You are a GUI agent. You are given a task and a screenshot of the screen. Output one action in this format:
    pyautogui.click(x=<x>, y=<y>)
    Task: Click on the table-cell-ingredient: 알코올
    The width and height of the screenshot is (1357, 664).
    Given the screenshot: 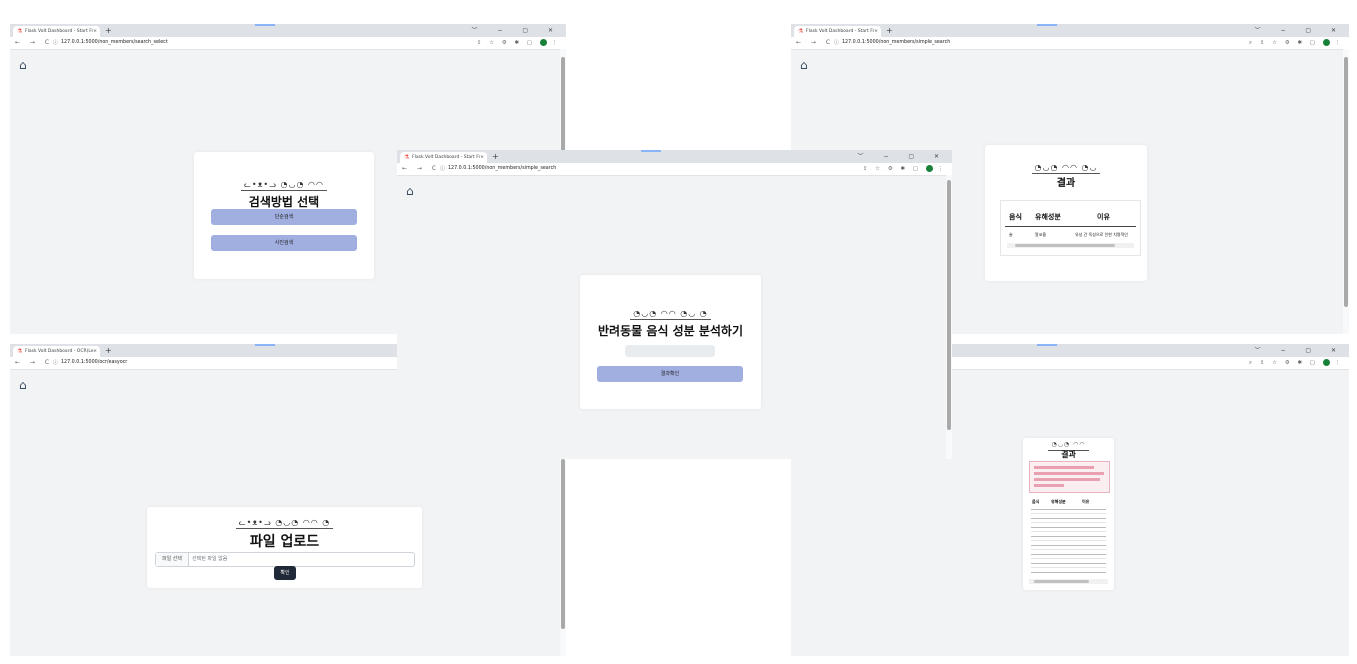 What is the action you would take?
    pyautogui.click(x=1041, y=234)
    